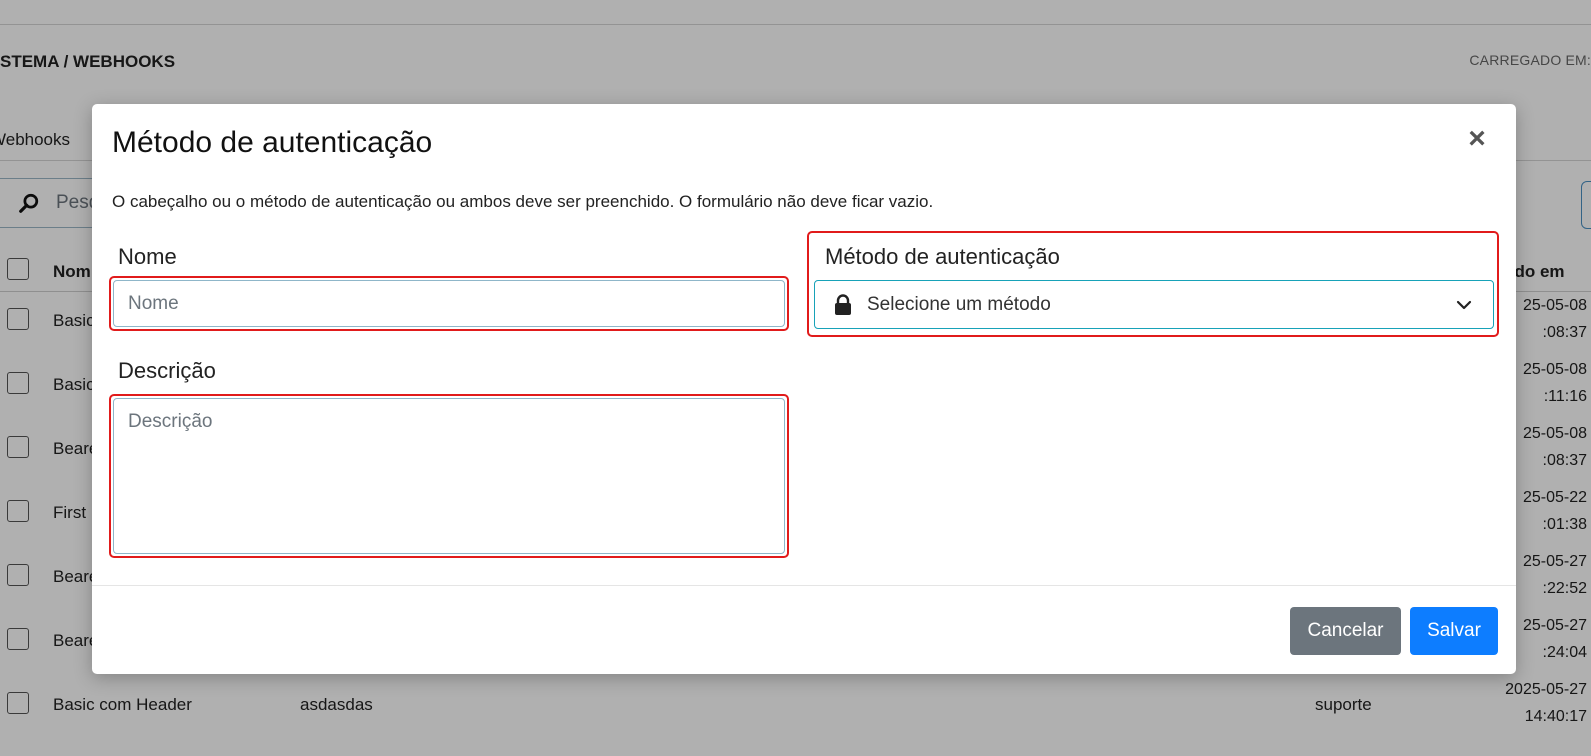 This screenshot has height=756, width=1591. What do you see at coordinates (804, 585) in the screenshot?
I see `modal-footer-divider` at bounding box center [804, 585].